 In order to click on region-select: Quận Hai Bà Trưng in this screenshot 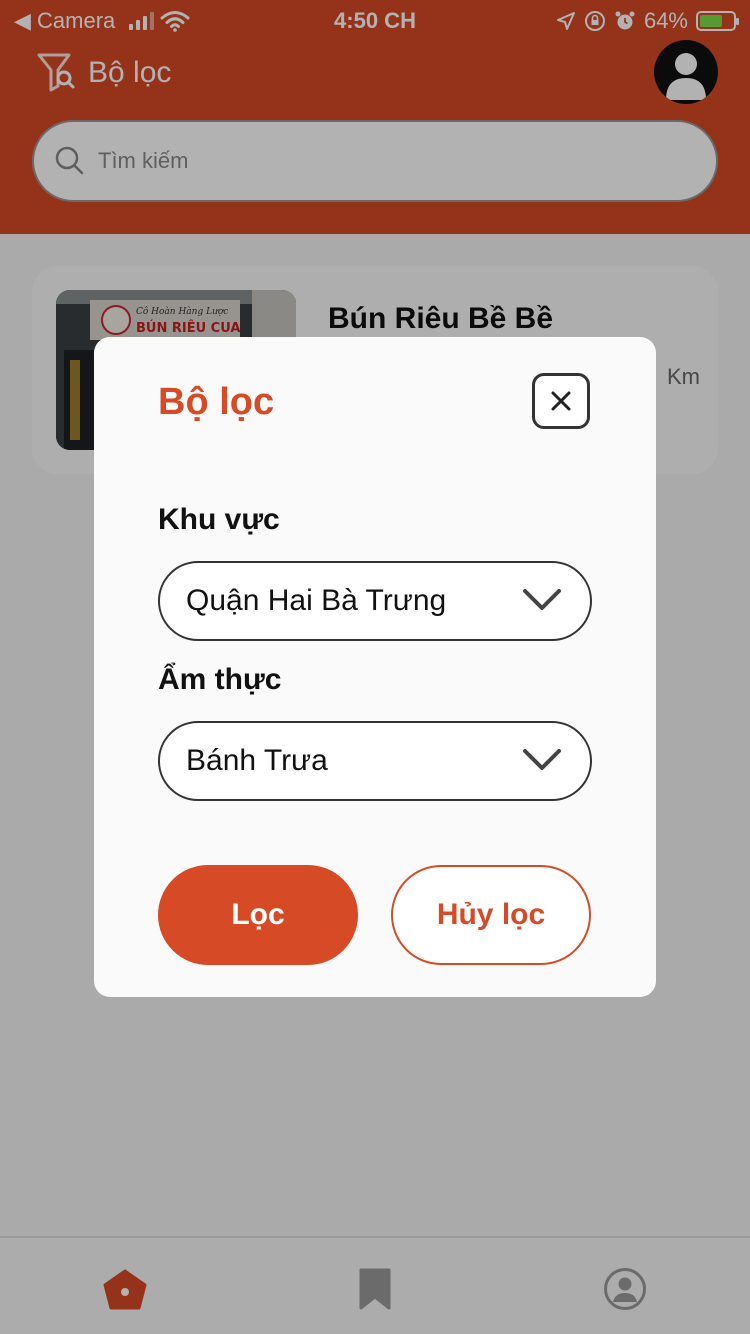, I will do `click(375, 601)`.